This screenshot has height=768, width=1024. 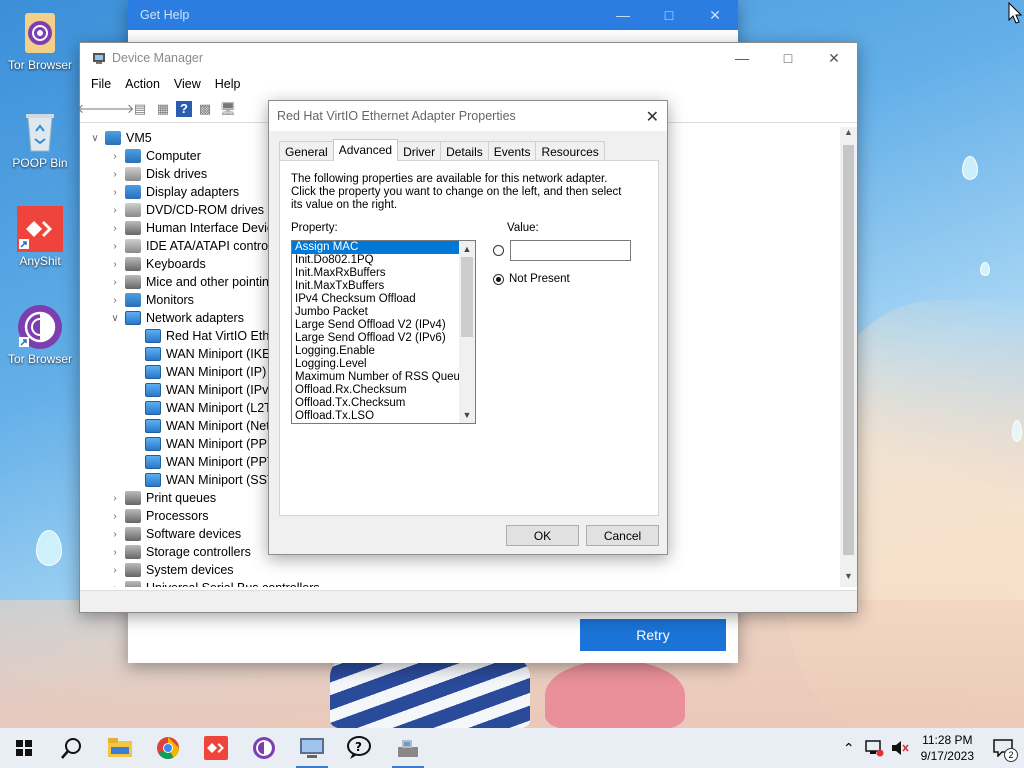 What do you see at coordinates (171, 570) in the screenshot?
I see `tree-category: › System devices` at bounding box center [171, 570].